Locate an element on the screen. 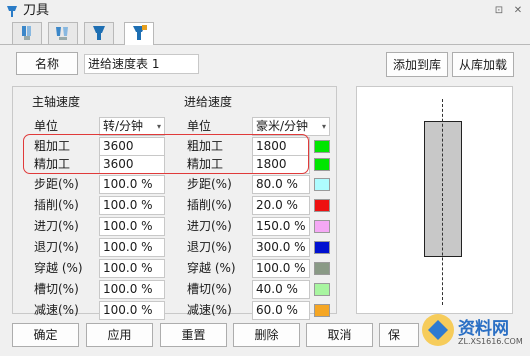 This screenshot has width=530, height=356. title-bar: 刀具 ⊡ ✕ is located at coordinates (265, 11).